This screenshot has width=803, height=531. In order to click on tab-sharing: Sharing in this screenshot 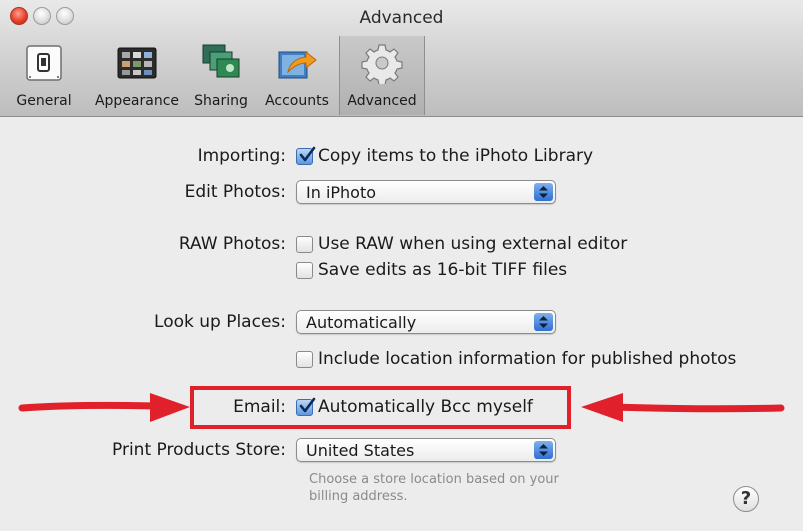, I will do `click(221, 75)`.